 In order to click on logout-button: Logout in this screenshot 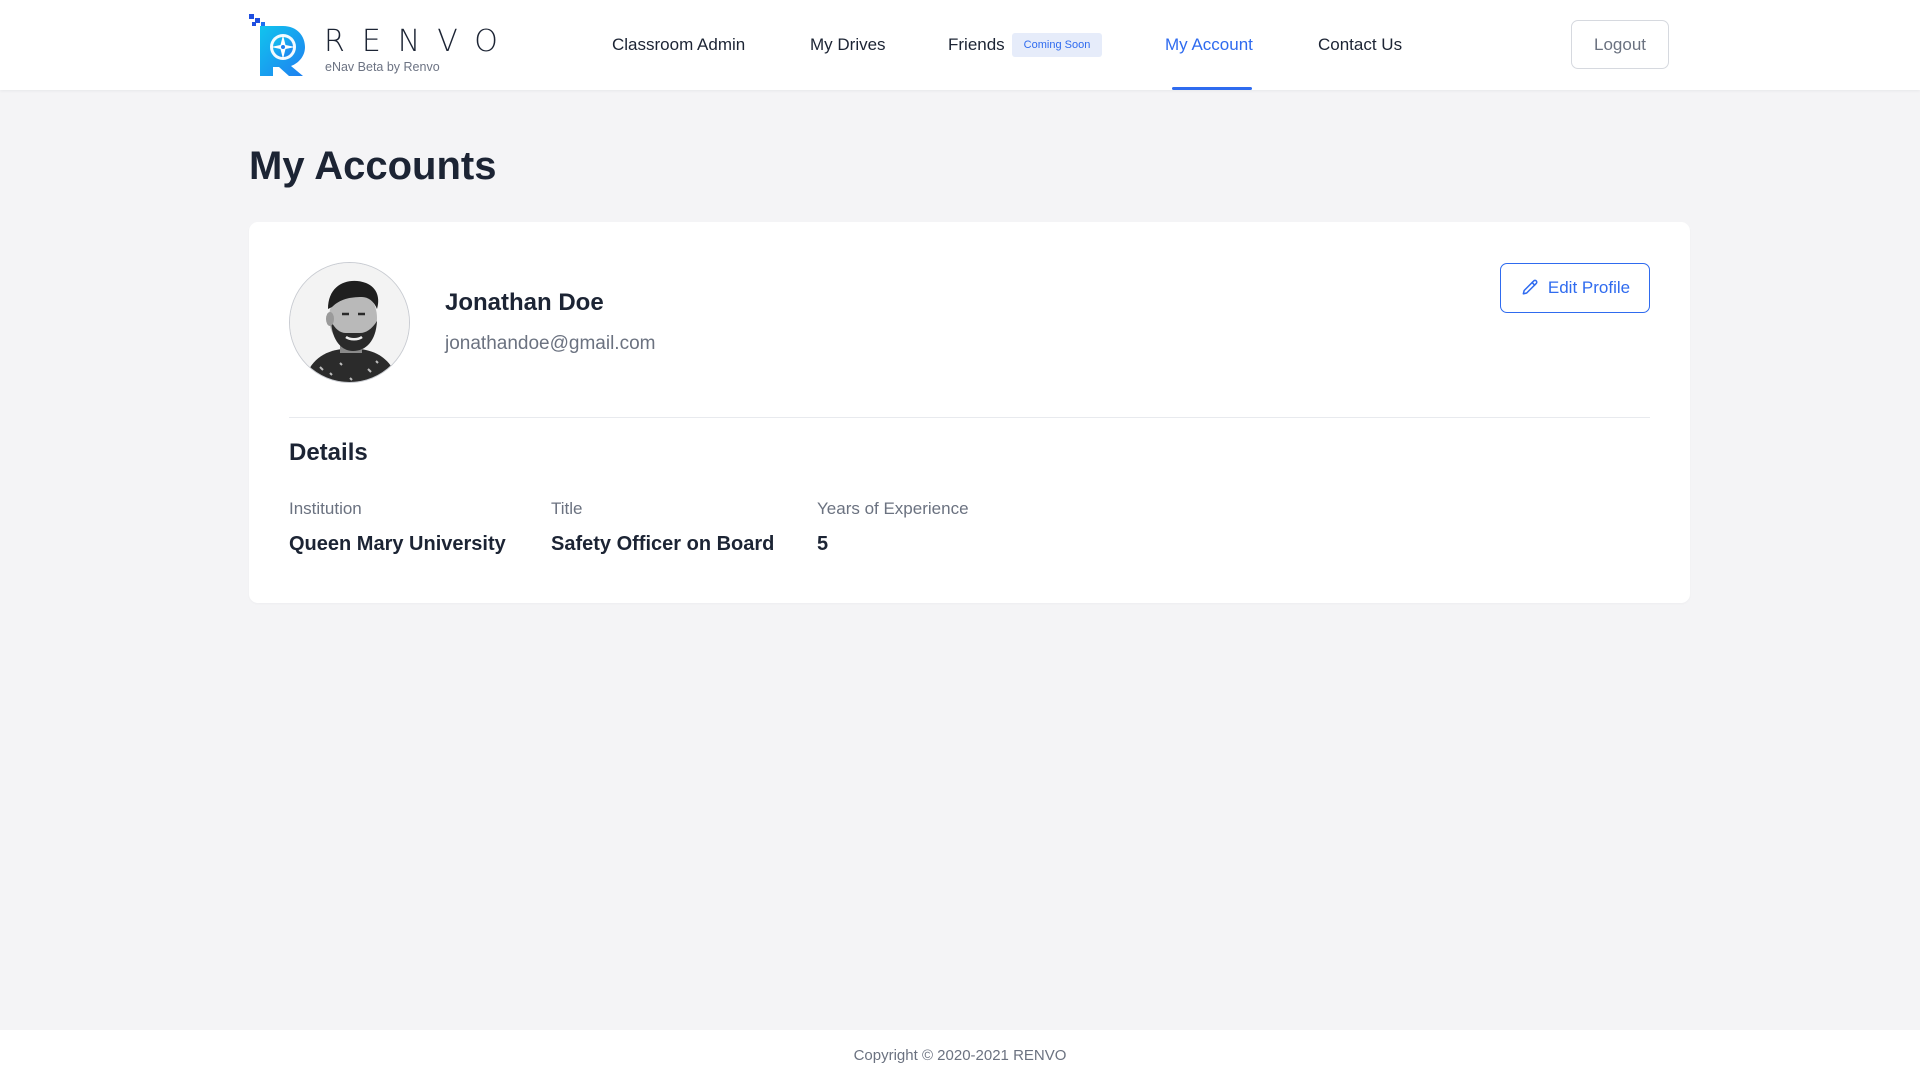, I will do `click(1620, 44)`.